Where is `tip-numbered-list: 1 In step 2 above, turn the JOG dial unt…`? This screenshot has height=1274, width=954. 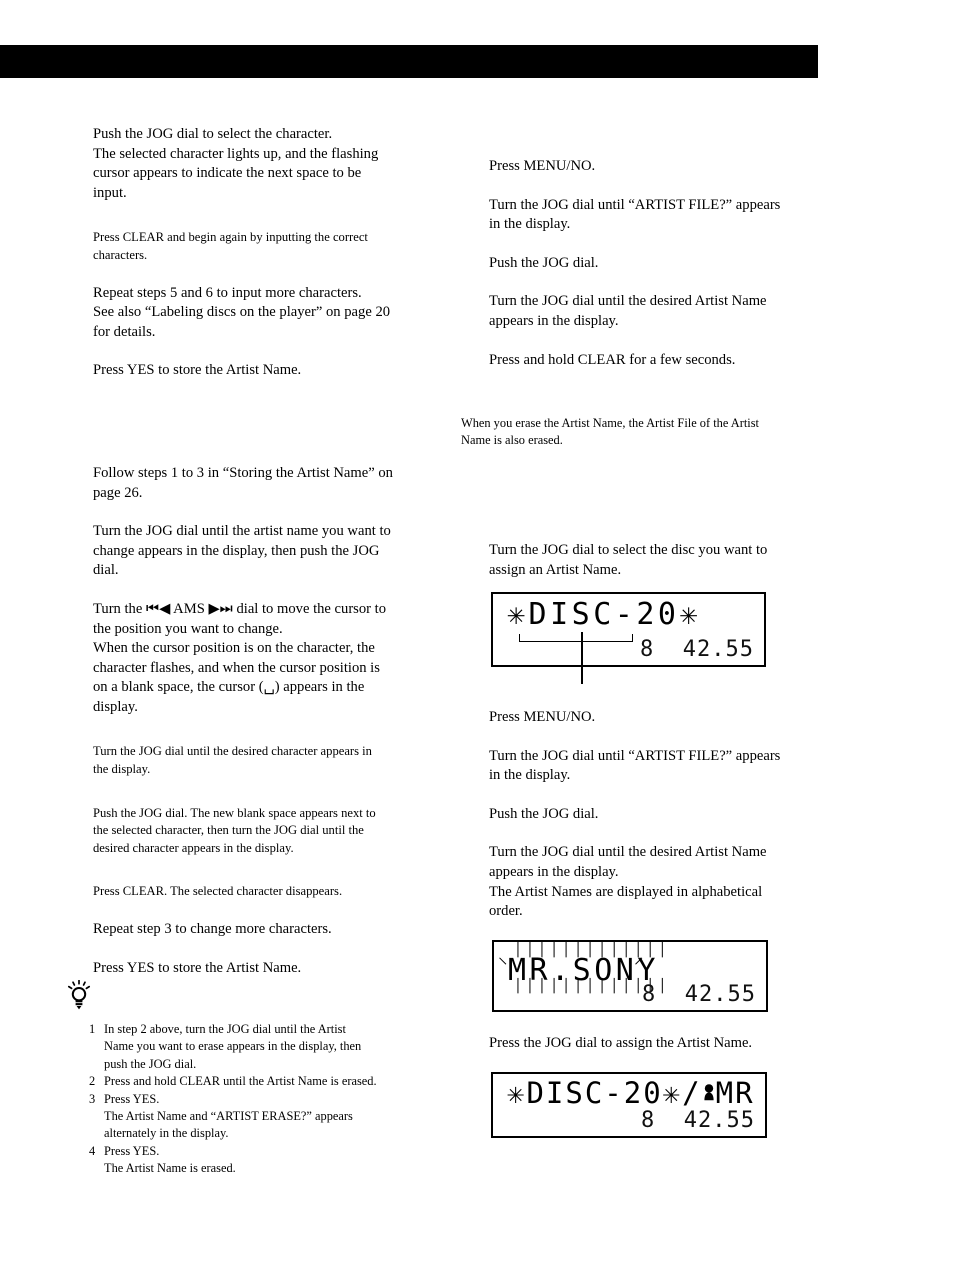 tip-numbered-list: 1 In step 2 above, turn the JOG dial unt… is located at coordinates (261, 1099).